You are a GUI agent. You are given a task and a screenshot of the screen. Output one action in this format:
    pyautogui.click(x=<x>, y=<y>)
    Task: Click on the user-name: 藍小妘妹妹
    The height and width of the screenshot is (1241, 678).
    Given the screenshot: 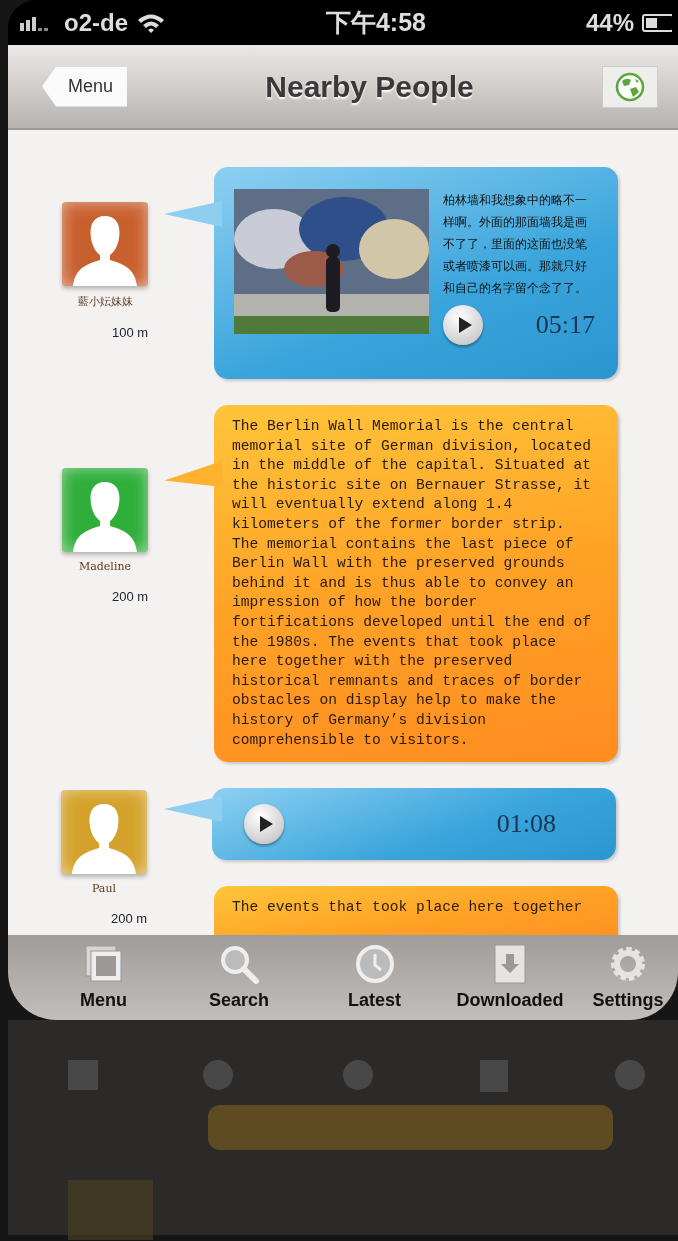 What is the action you would take?
    pyautogui.click(x=105, y=301)
    